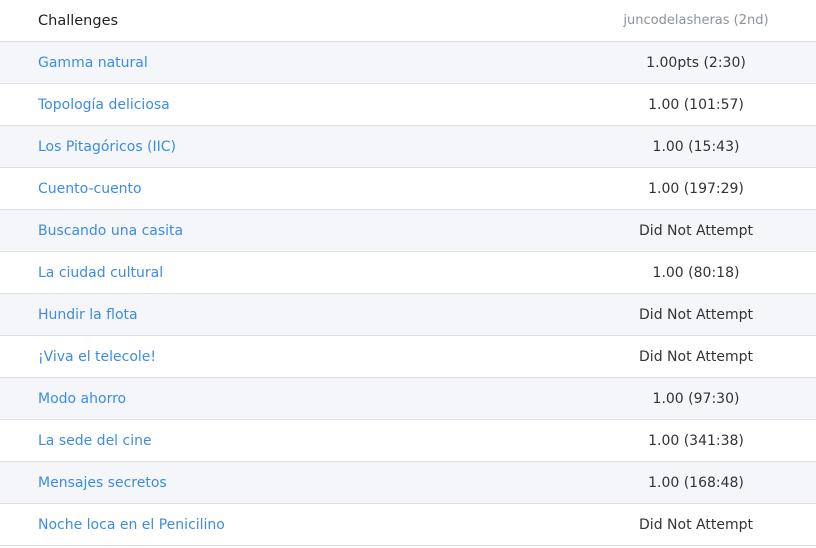 The image size is (816, 548). I want to click on challenge-name-cell: Hundir la flota, so click(288, 315).